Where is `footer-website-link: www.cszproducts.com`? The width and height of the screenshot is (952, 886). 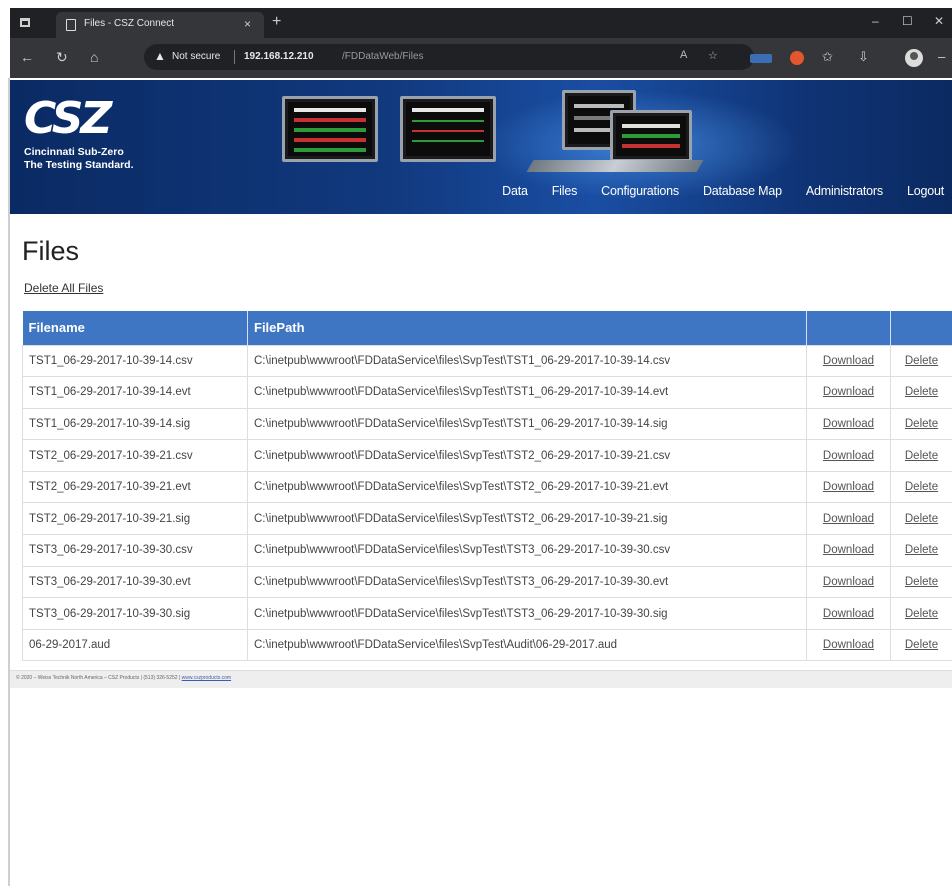
footer-website-link: www.cszproducts.com is located at coordinates (206, 678).